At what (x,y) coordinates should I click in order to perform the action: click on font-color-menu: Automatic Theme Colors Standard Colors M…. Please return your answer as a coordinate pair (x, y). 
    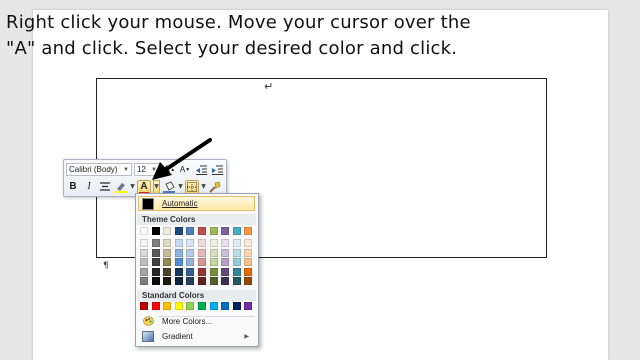
    Looking at the image, I should click on (197, 270).